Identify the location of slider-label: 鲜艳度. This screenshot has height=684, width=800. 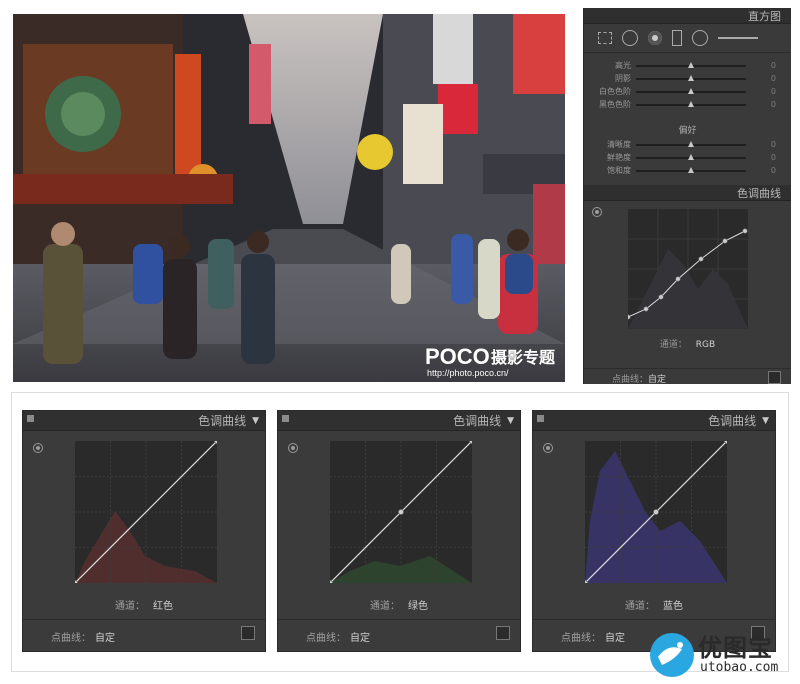
(619, 157).